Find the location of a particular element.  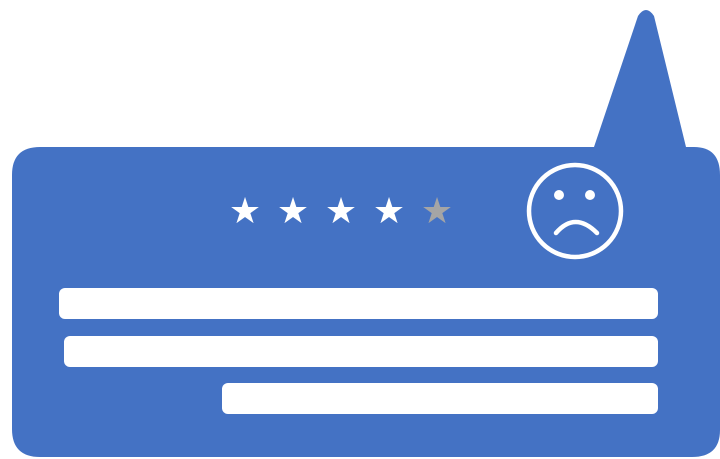

star-empty-icon: ★ is located at coordinates (437, 211).